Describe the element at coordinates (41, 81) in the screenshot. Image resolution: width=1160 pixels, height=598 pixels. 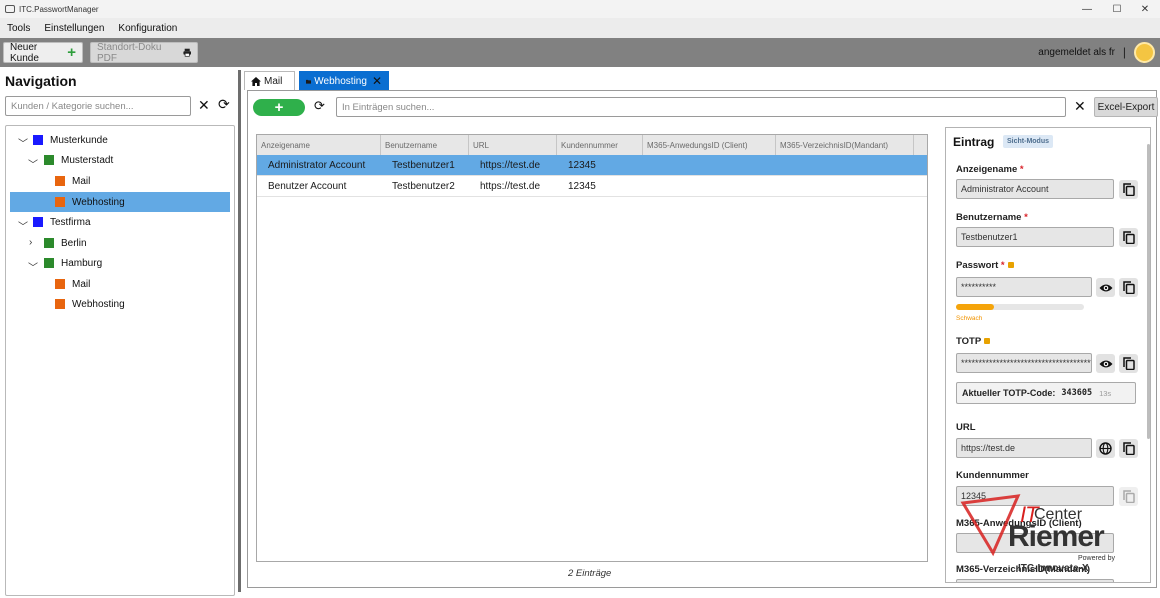
I see `navigation-title: Navigation` at that location.